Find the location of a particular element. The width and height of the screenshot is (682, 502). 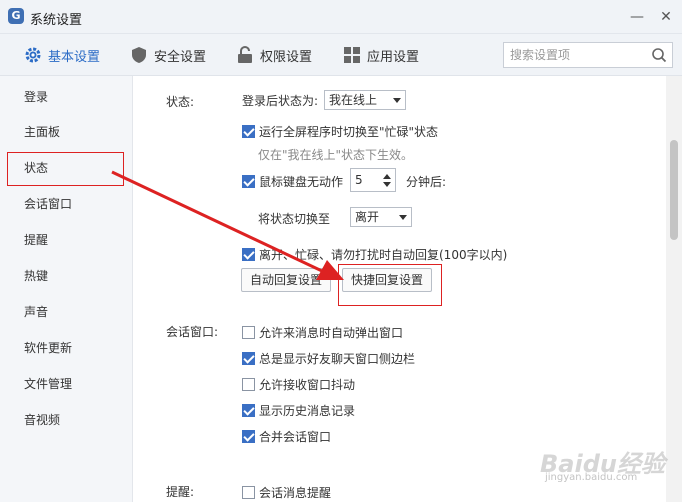

search-box is located at coordinates (588, 55).